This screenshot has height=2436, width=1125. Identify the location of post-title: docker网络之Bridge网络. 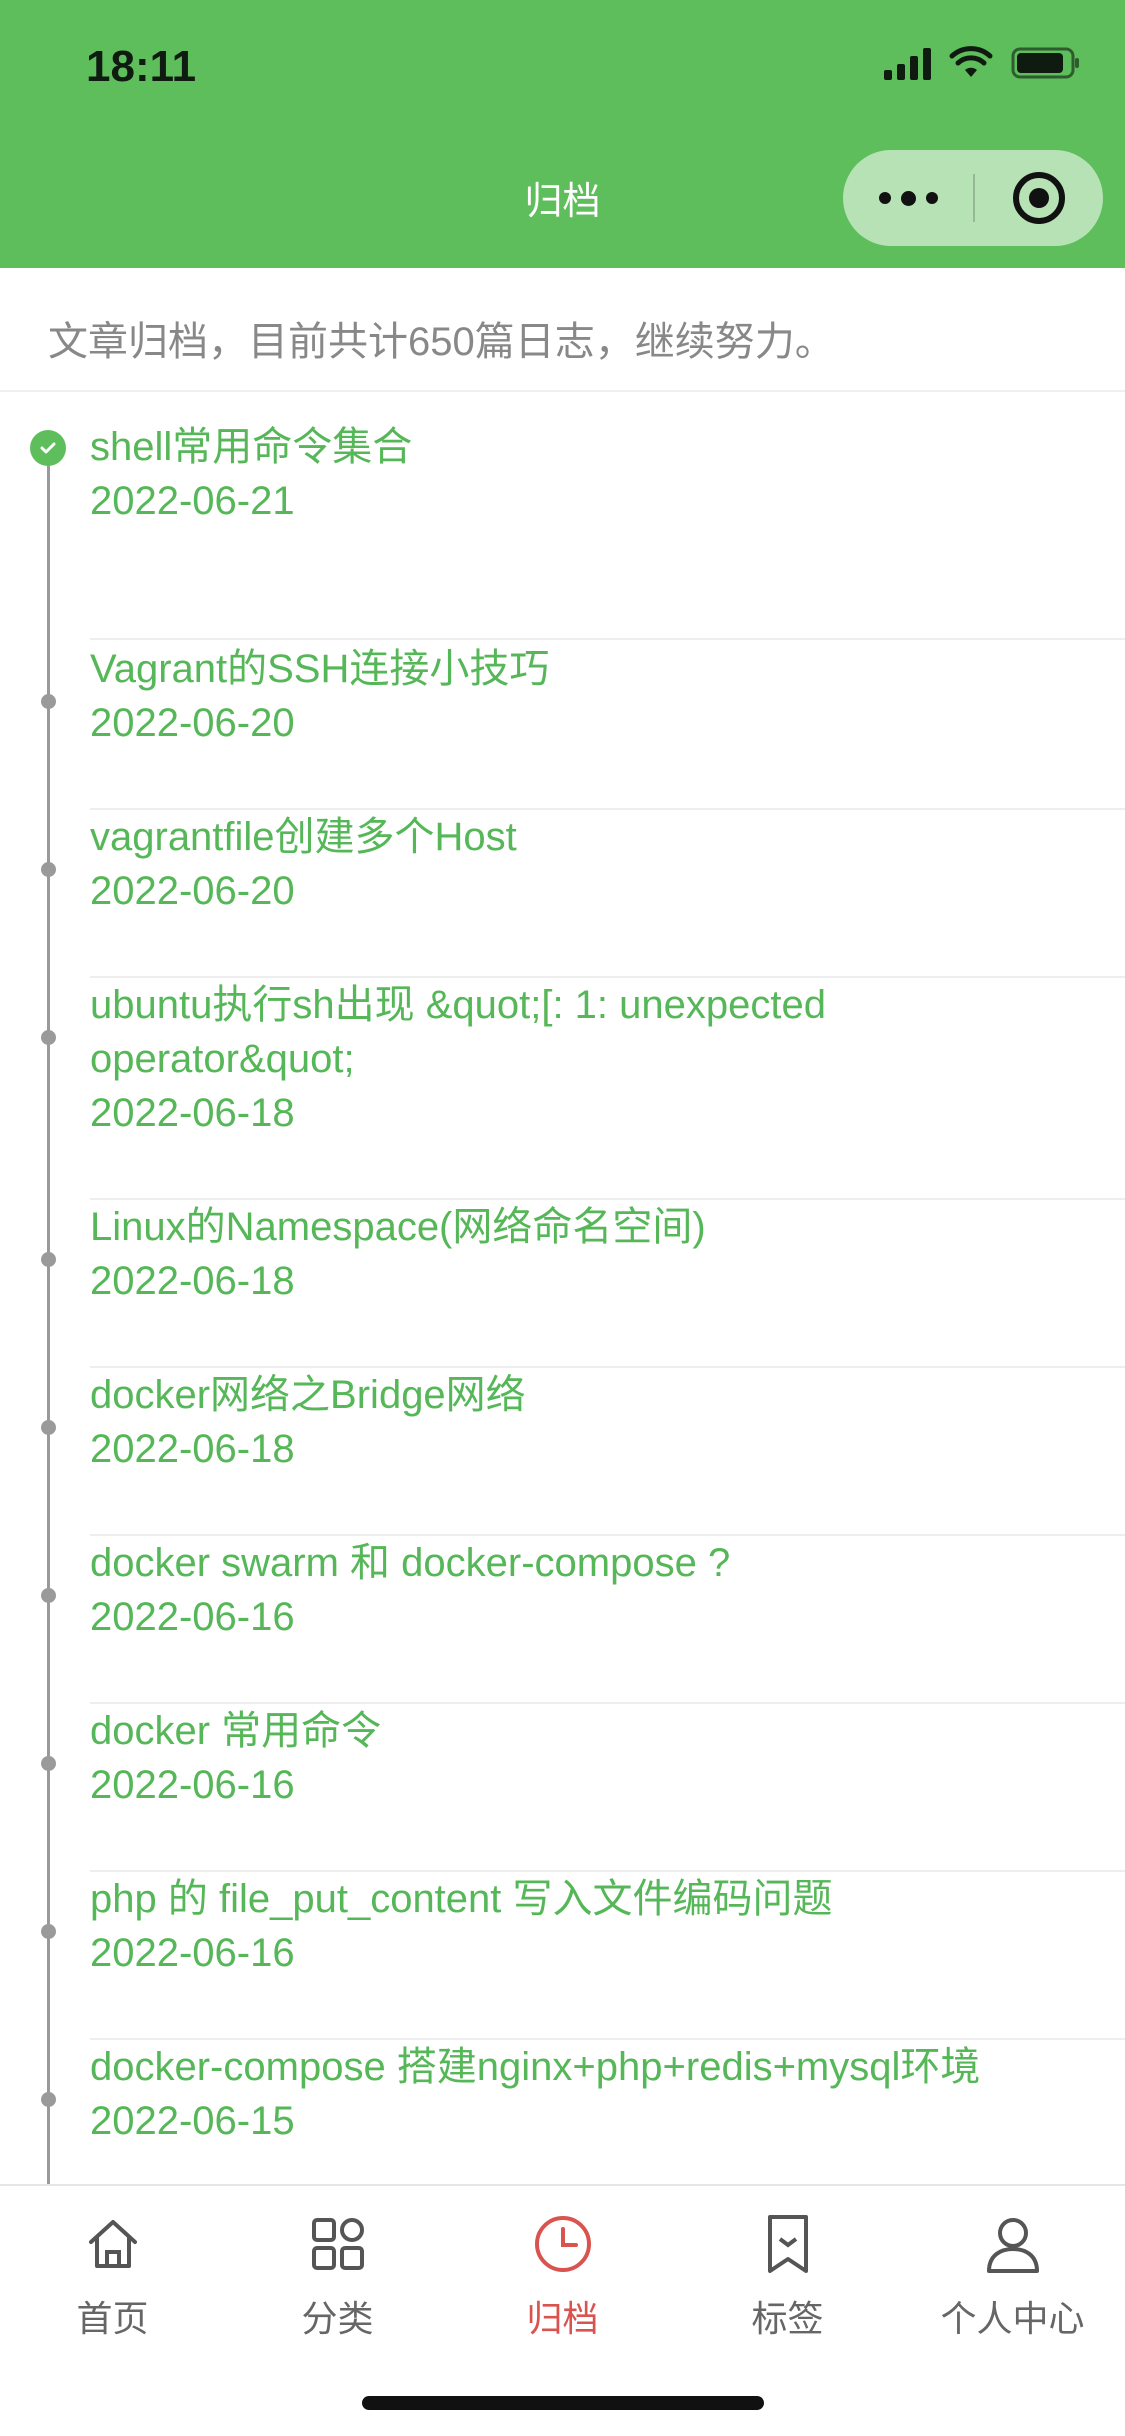
(592, 1395).